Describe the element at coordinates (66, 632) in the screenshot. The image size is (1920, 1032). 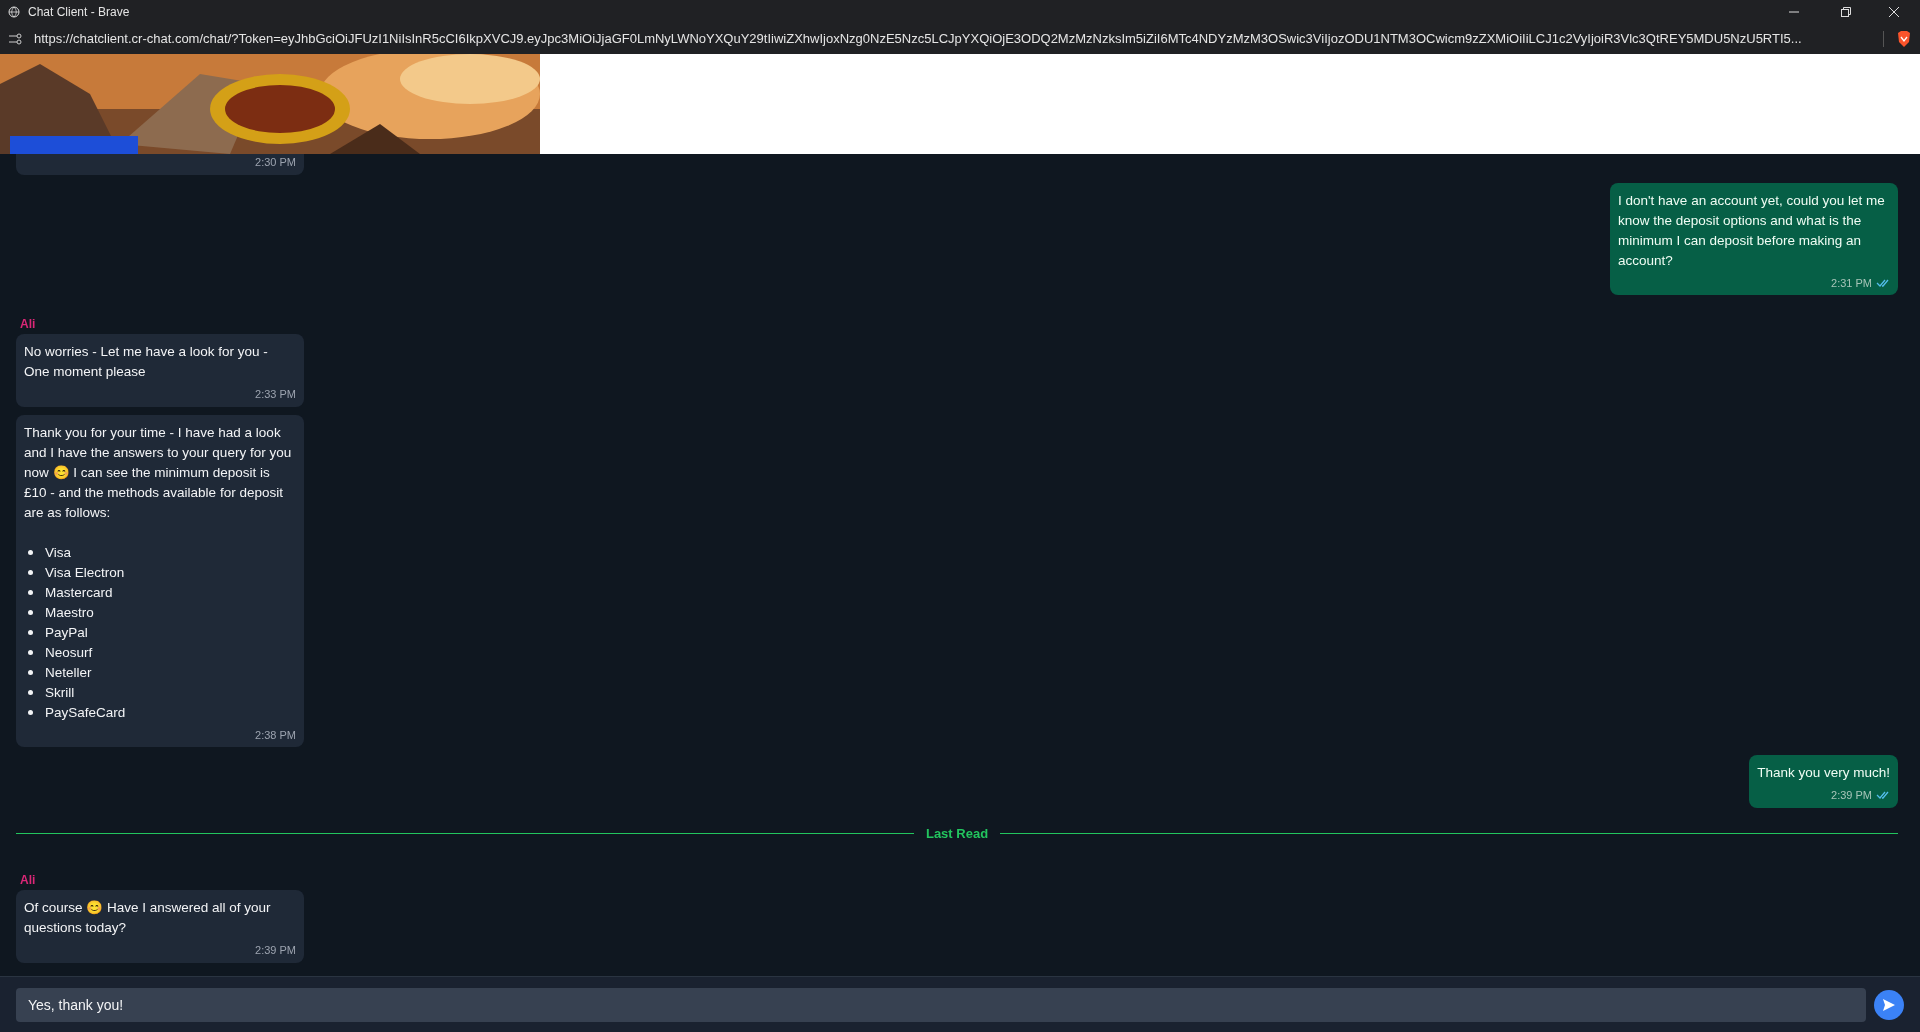
I see `list-item: PayPal` at that location.